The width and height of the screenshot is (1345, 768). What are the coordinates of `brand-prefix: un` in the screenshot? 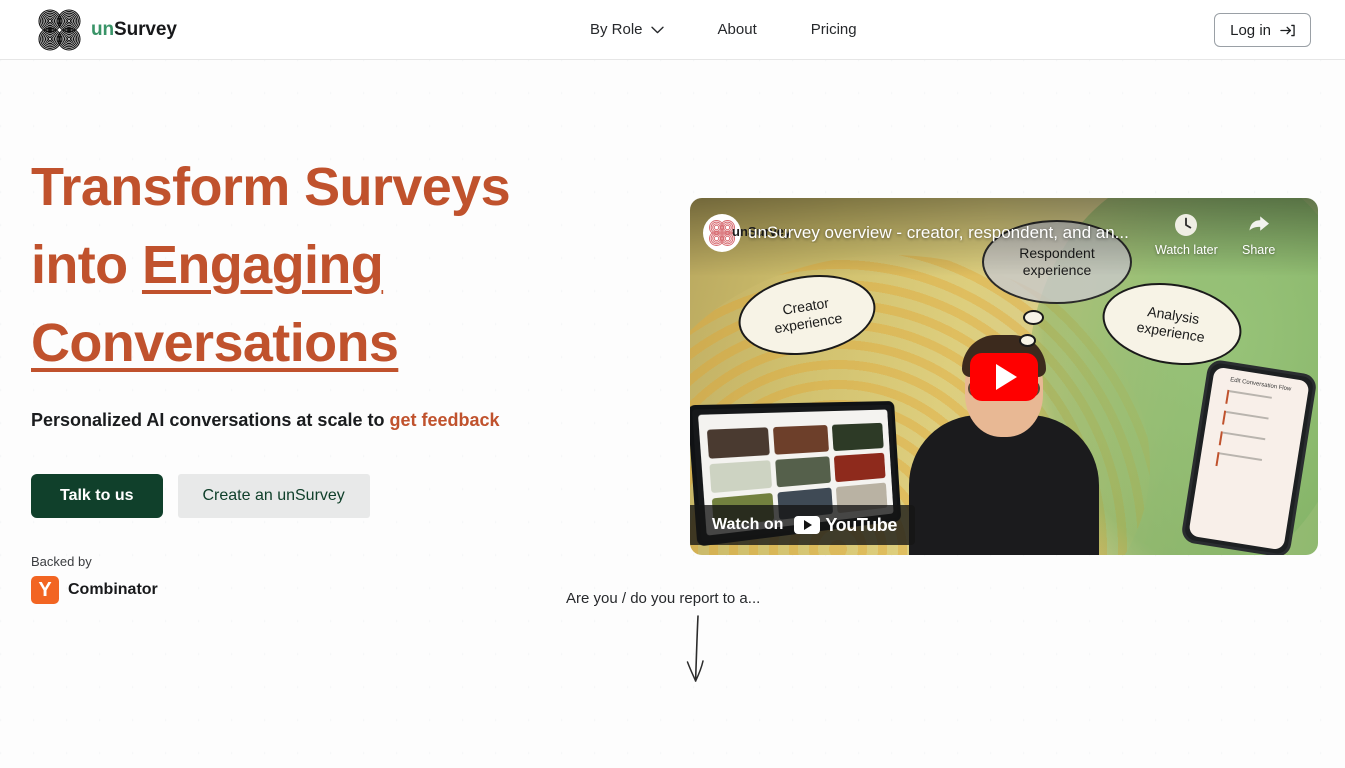 It's located at (103, 29).